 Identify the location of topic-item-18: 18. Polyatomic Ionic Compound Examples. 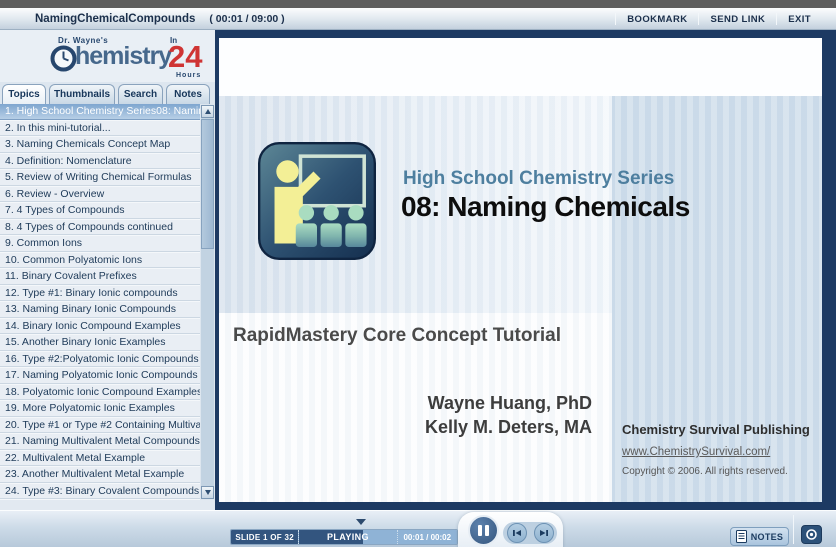
(100, 392).